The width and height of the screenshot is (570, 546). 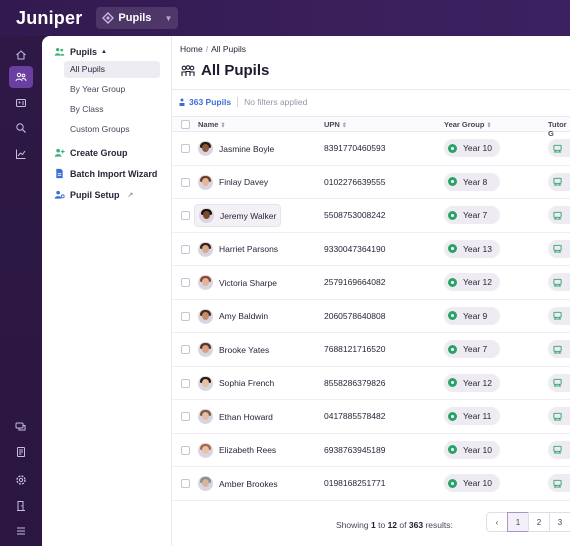 I want to click on page-button-3: 3, so click(x=559, y=522).